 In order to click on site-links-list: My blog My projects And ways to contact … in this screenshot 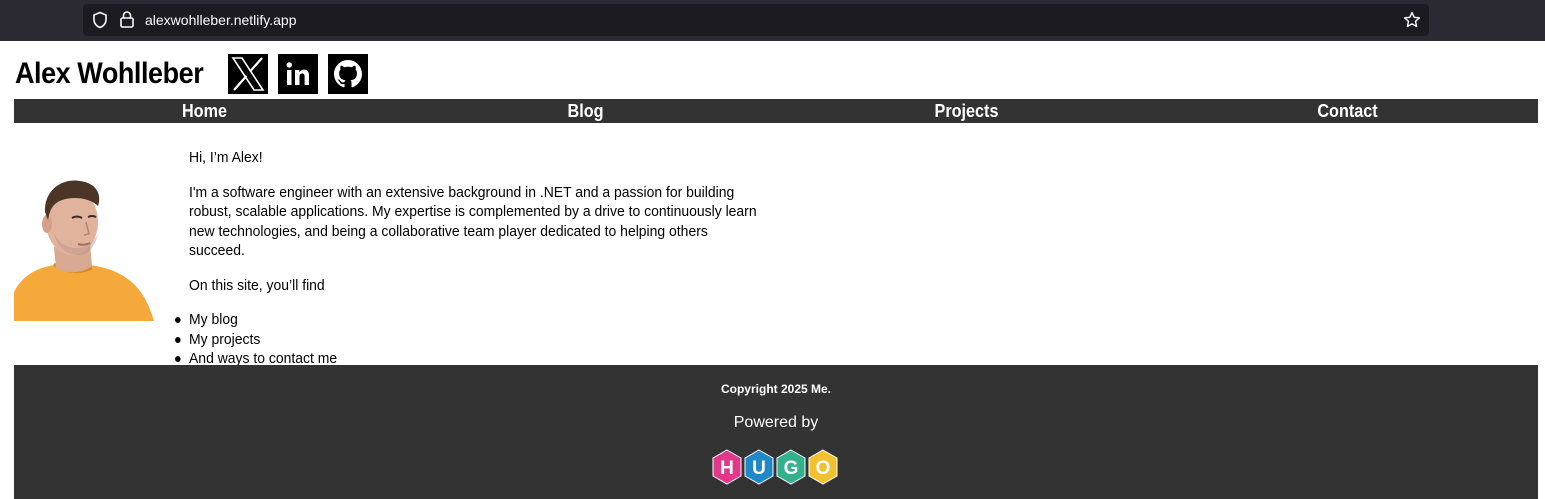, I will do `click(470, 339)`.